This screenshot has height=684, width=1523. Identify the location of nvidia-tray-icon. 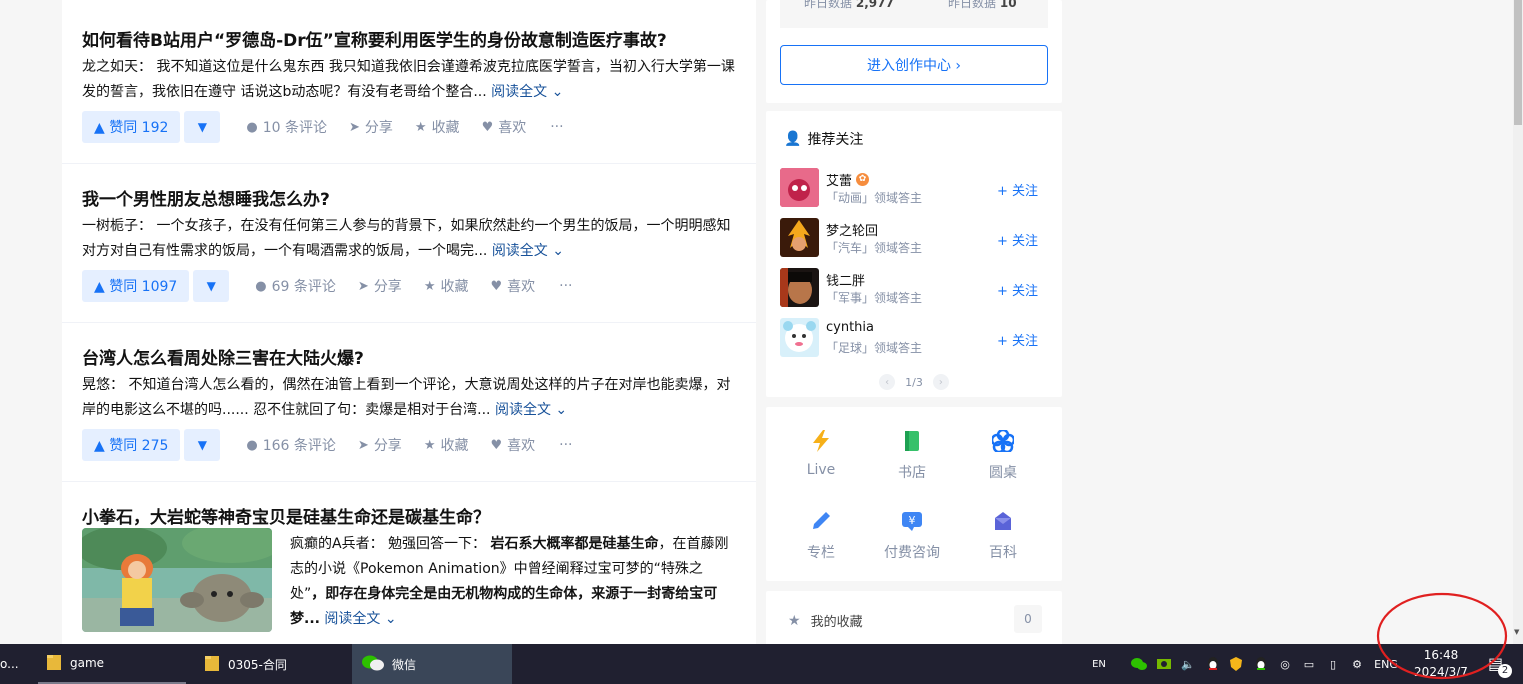
(1164, 664).